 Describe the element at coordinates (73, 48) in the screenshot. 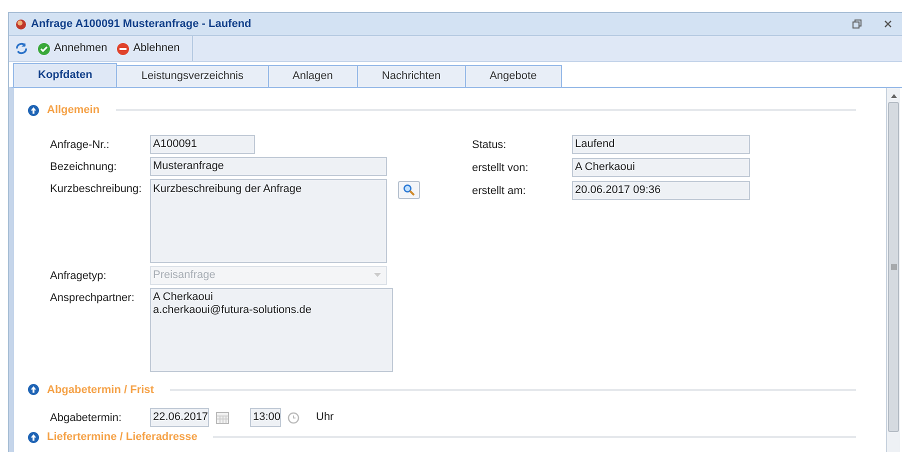

I see `toolbar-button: Annehmen` at that location.